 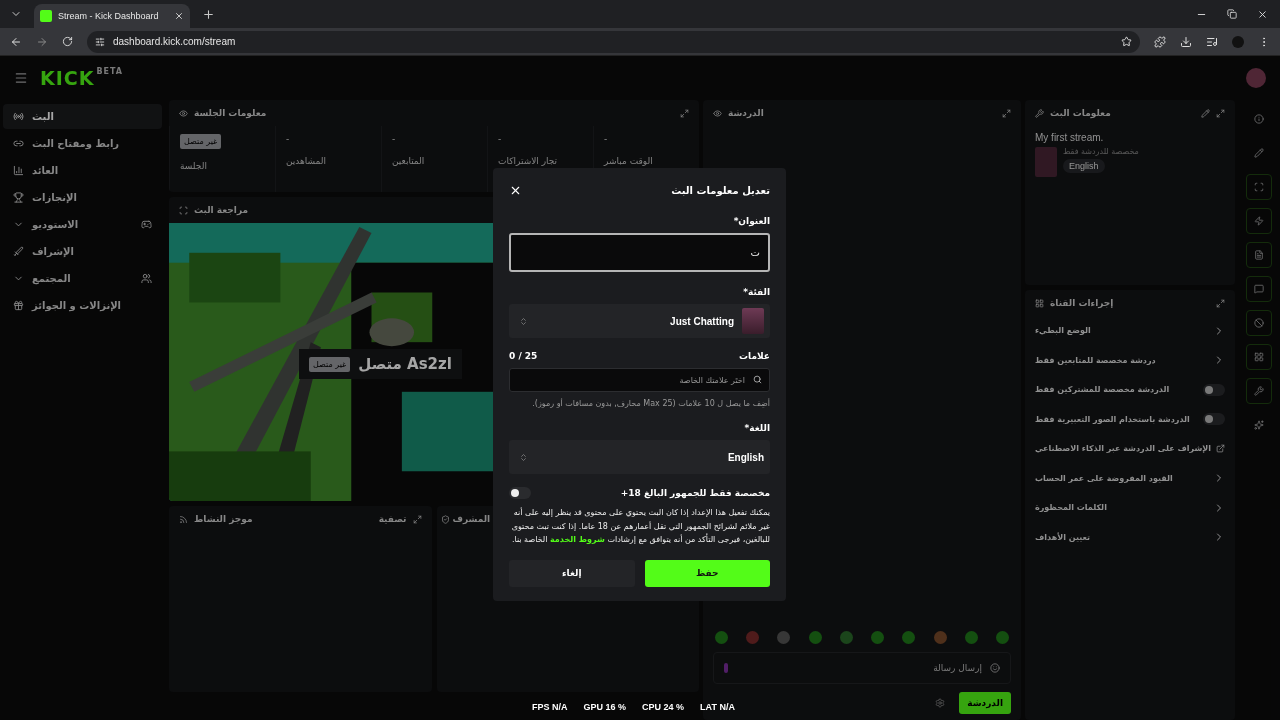 What do you see at coordinates (230, 113) in the screenshot?
I see `panel-title: معلومات الجلسة` at bounding box center [230, 113].